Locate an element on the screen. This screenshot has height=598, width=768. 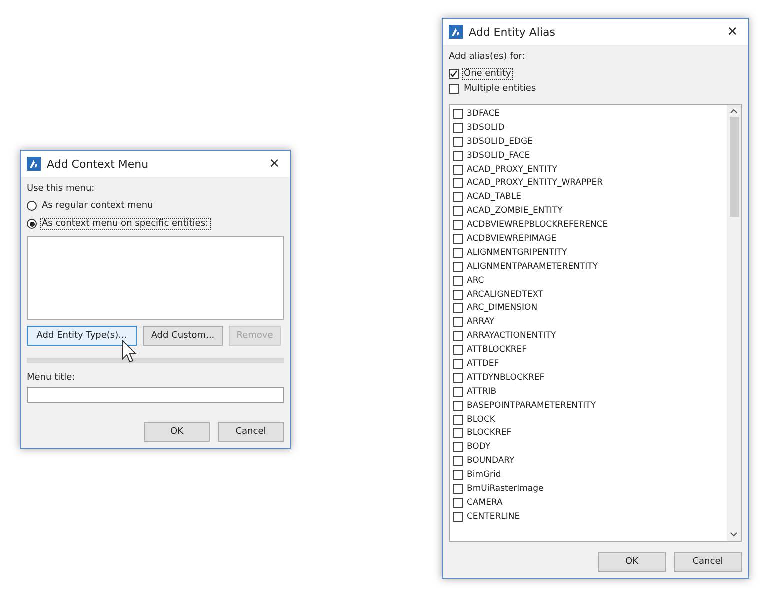
entity-name: ARC is located at coordinates (475, 281).